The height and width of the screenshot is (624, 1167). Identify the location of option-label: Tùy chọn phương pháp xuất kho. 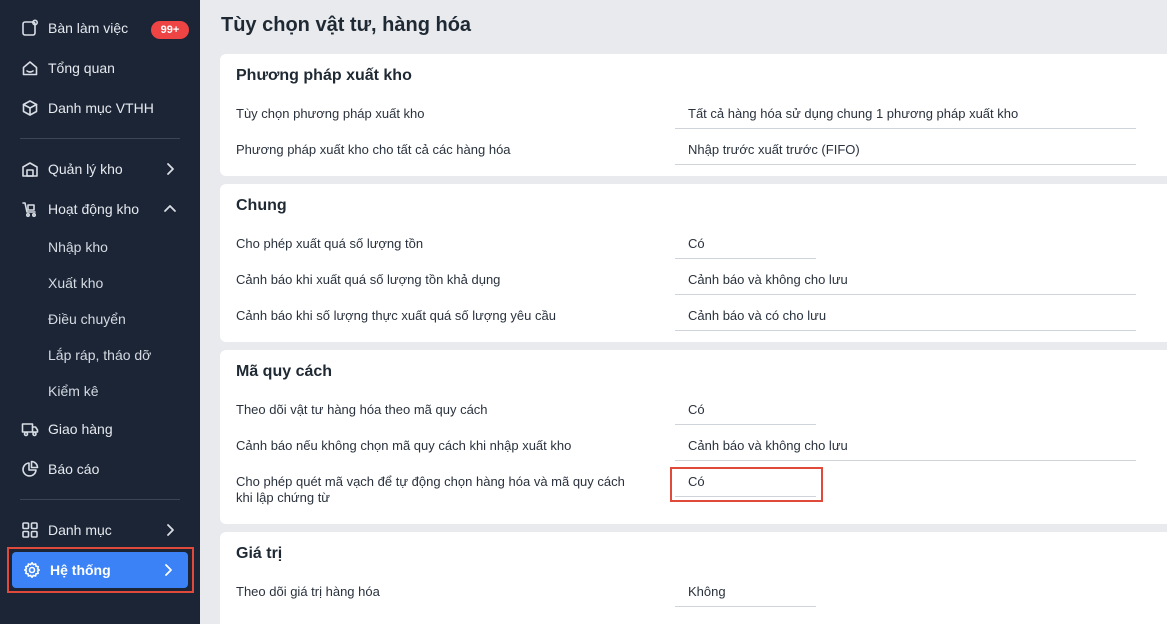
(330, 113).